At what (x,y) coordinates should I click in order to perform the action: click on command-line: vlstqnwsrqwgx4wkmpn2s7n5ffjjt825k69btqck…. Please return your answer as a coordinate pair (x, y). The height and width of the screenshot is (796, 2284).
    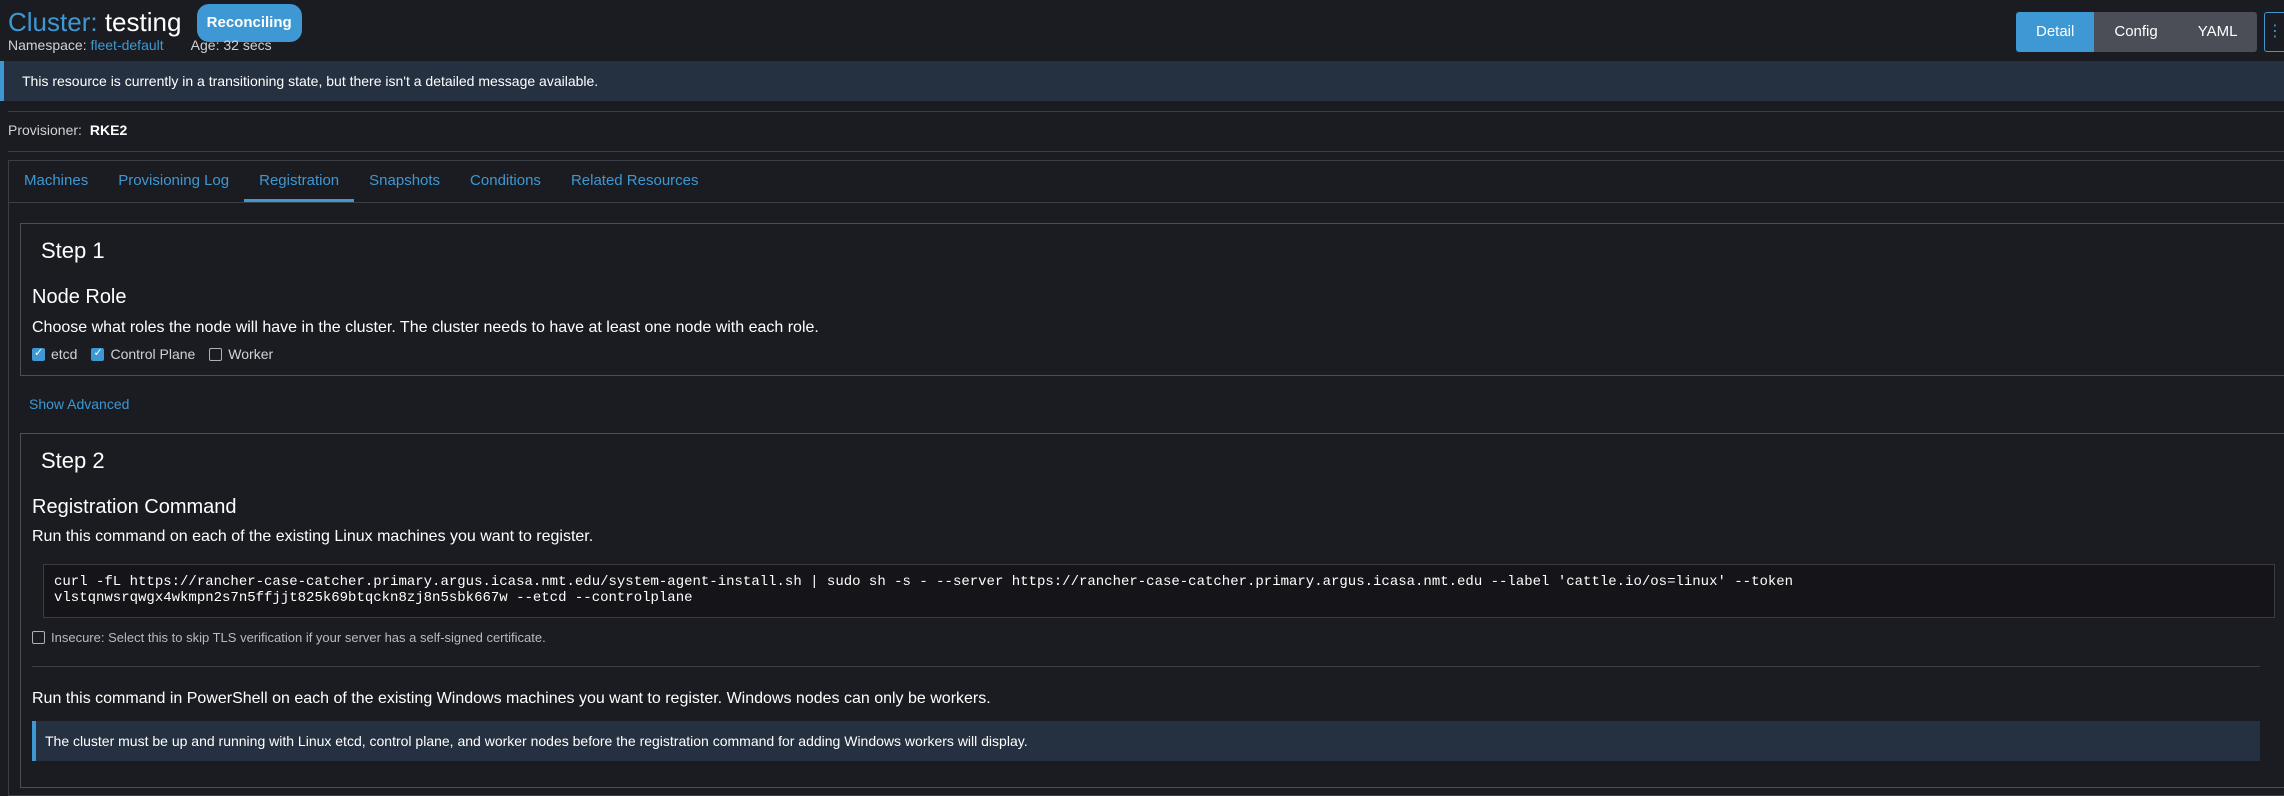
    Looking at the image, I should click on (373, 598).